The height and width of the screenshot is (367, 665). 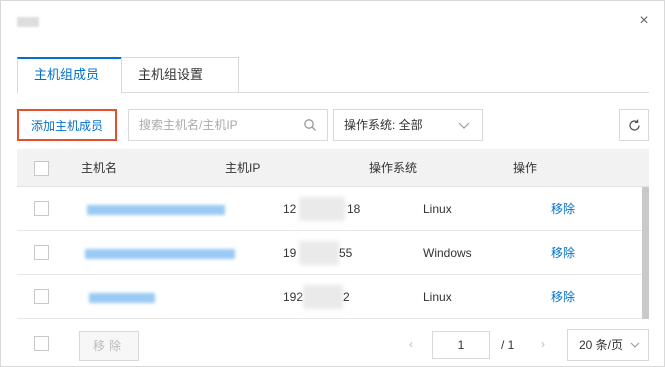 I want to click on bulk-remove-button: 移除, so click(x=109, y=346).